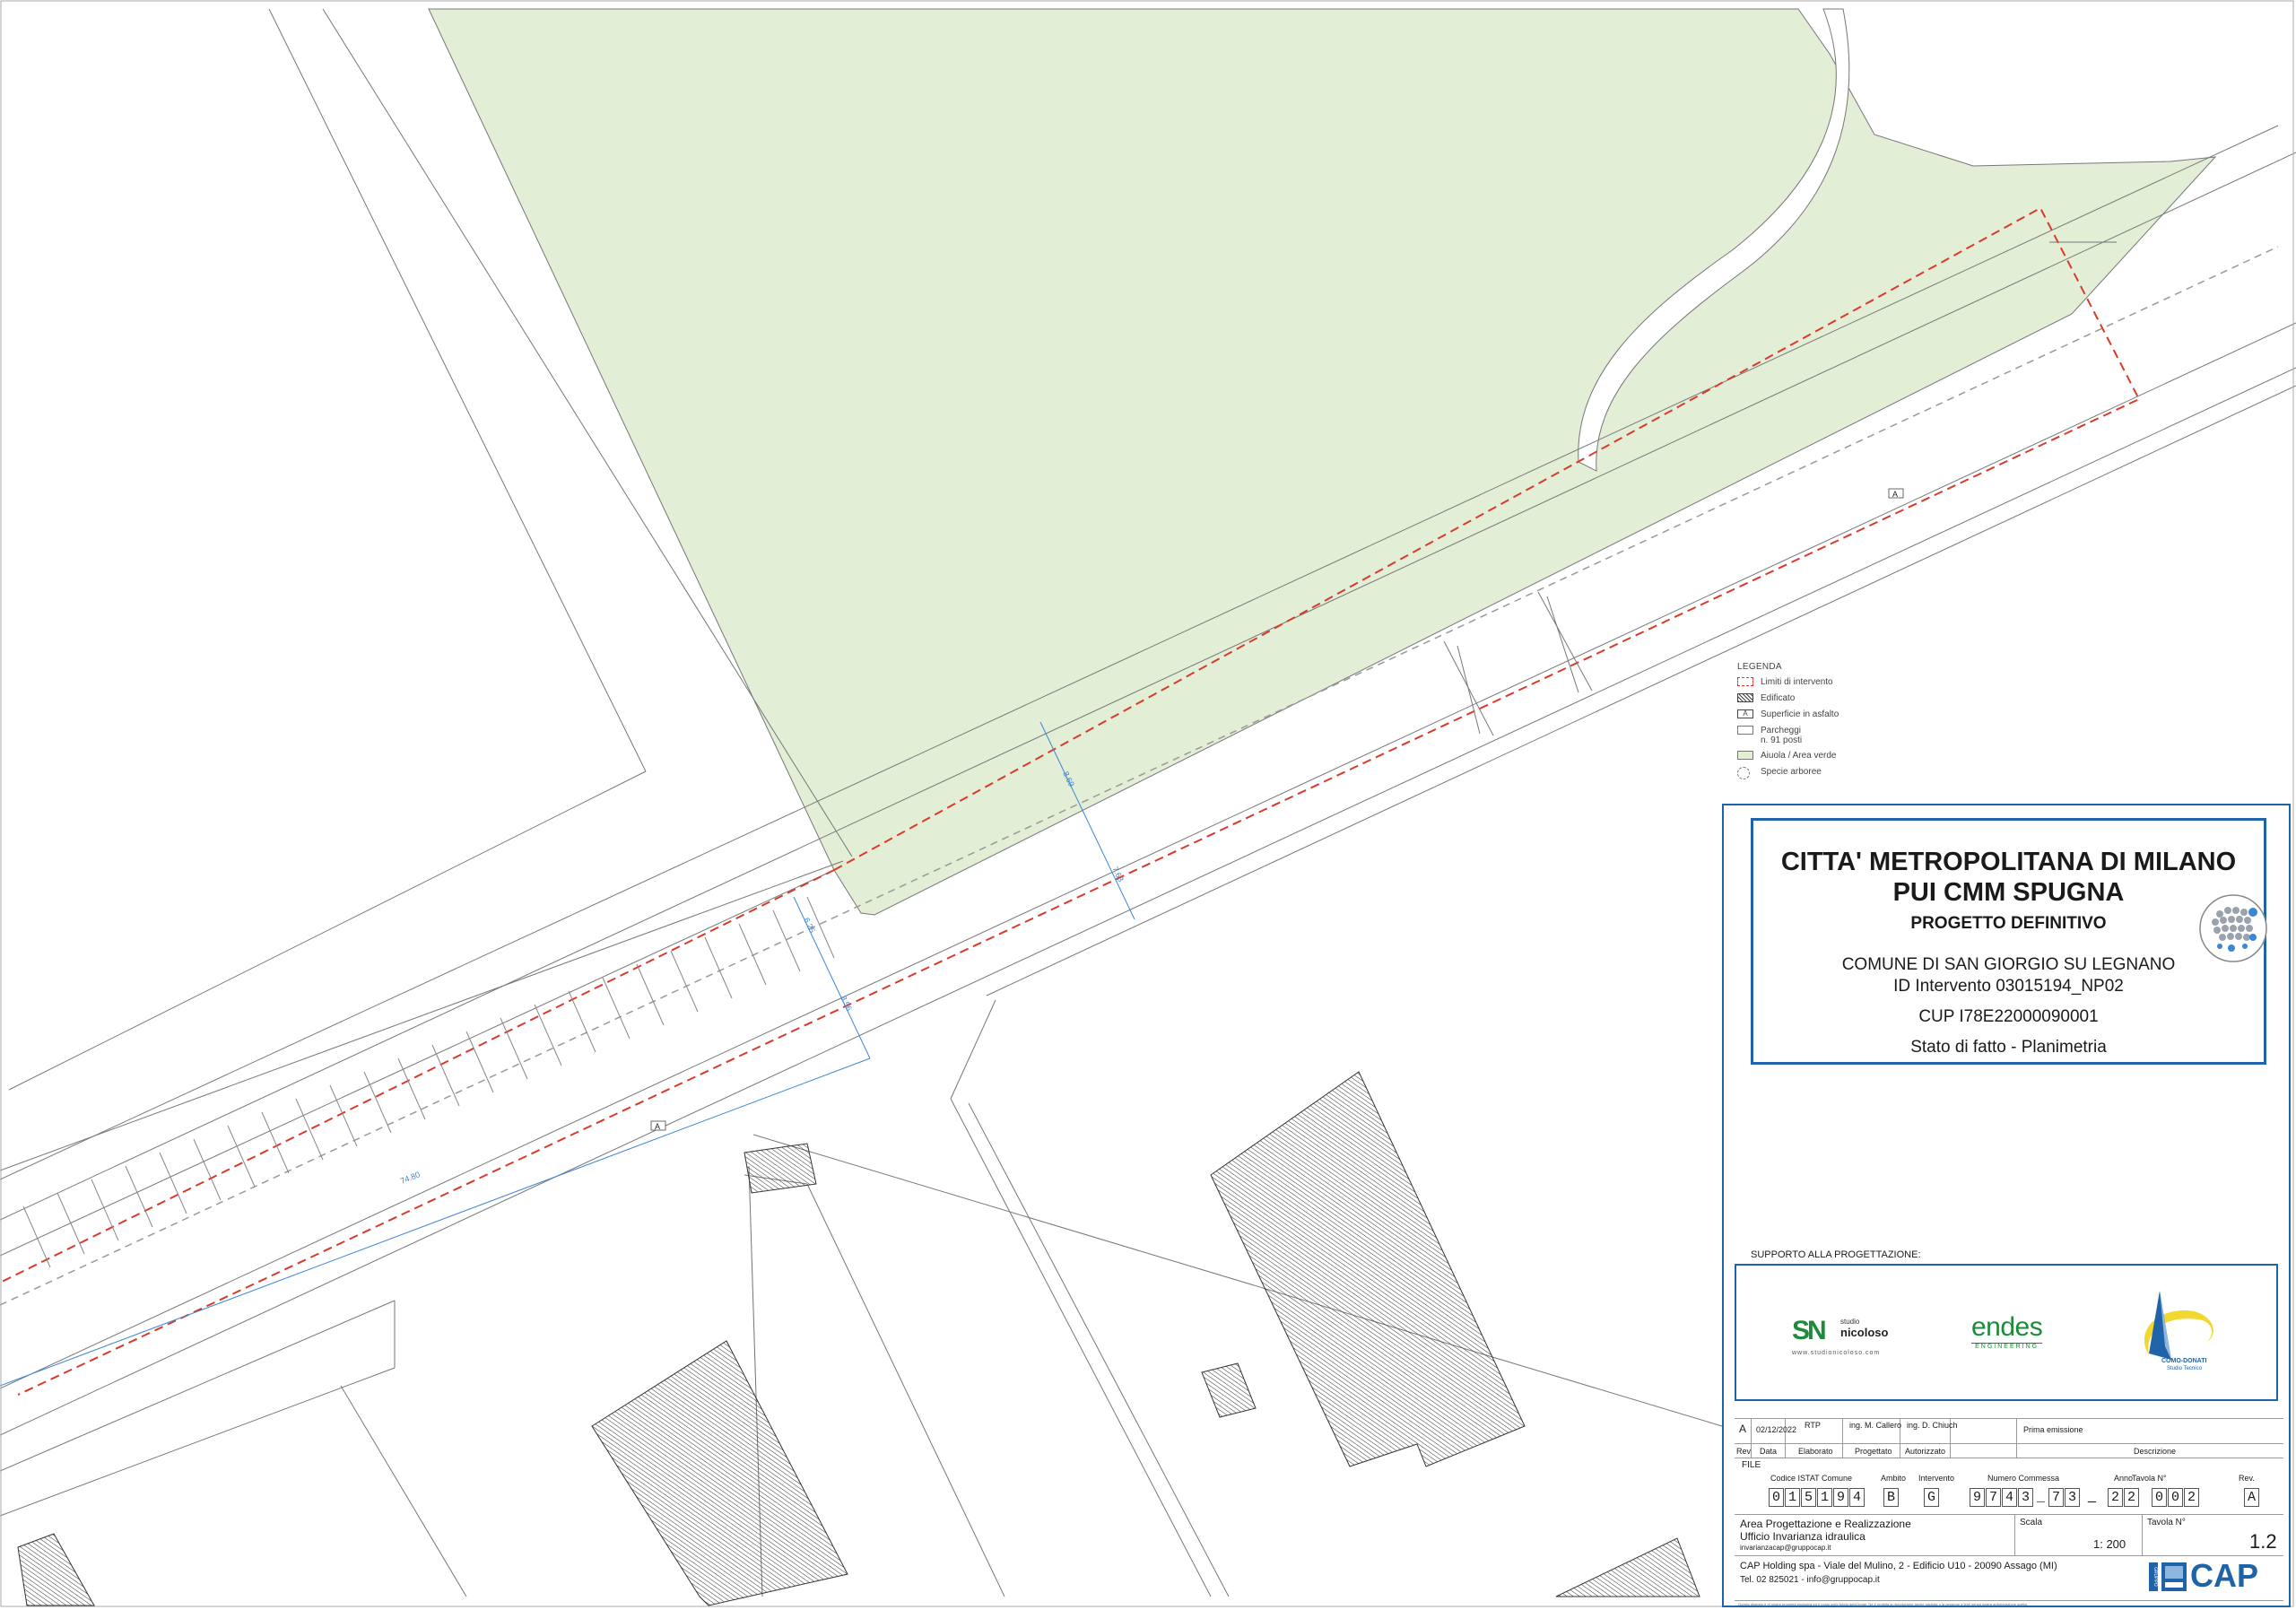 The image size is (2296, 1610). I want to click on code-header: Rev., so click(2247, 1478).